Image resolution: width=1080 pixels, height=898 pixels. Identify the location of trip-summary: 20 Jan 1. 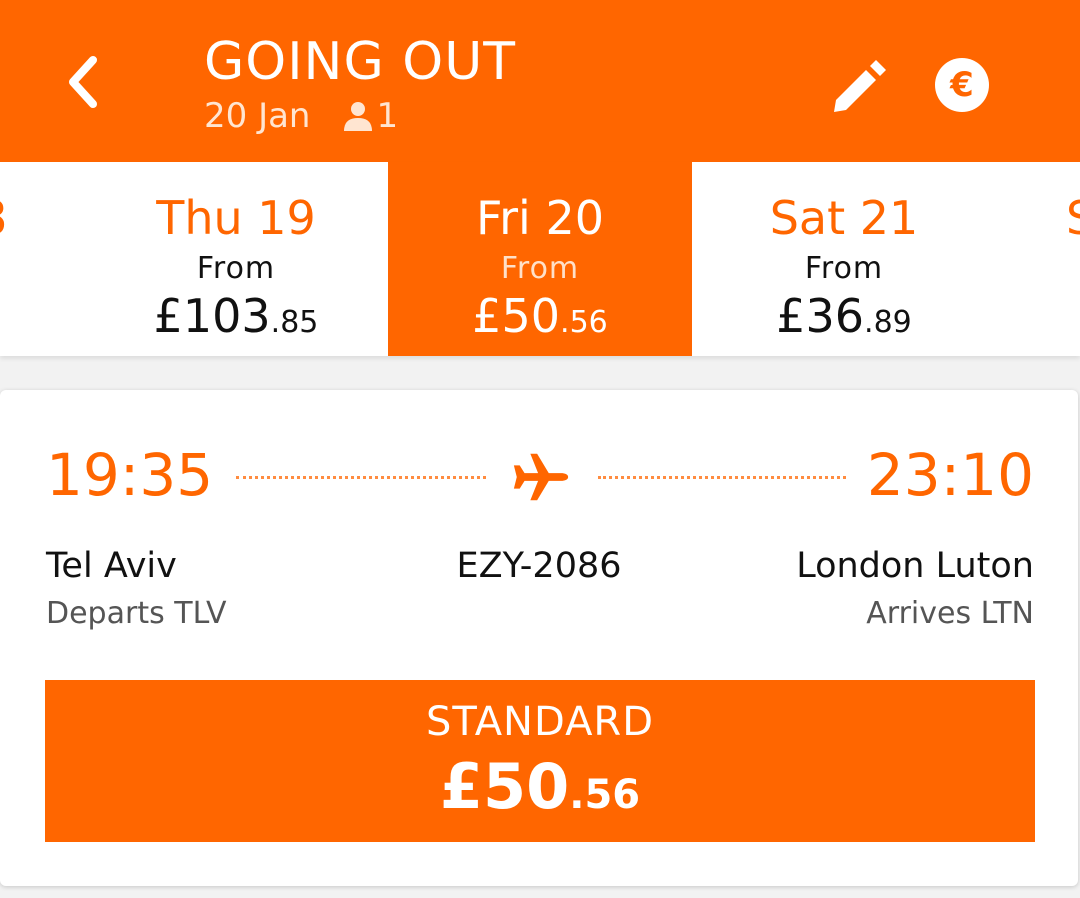
(301, 116).